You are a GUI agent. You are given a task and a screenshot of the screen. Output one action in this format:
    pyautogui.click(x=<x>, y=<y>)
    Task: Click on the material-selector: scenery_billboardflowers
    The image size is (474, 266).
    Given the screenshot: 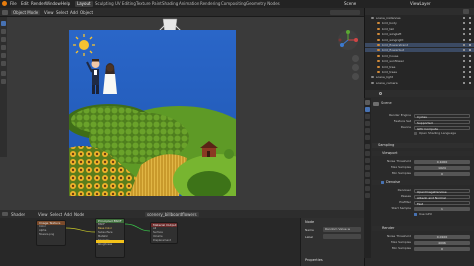 What is the action you would take?
    pyautogui.click(x=172, y=214)
    